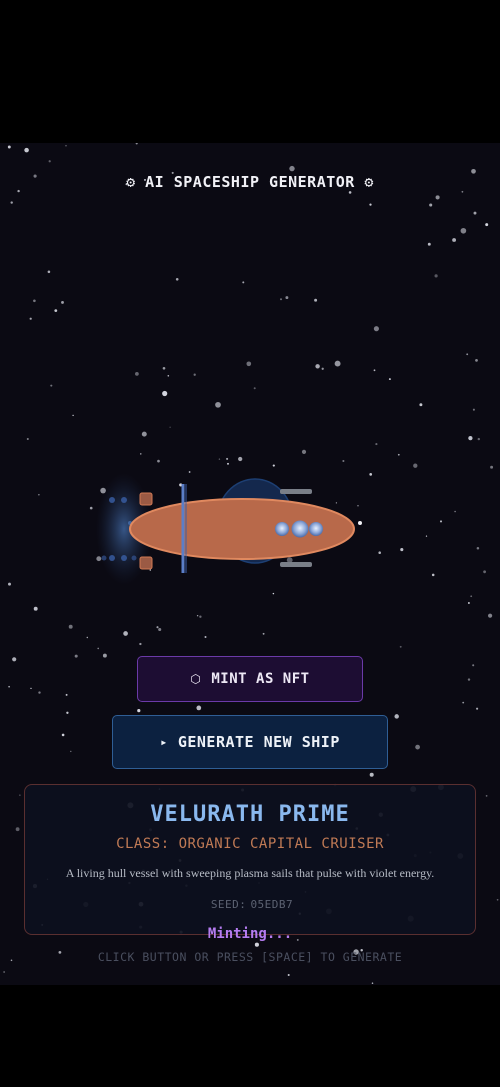 The height and width of the screenshot is (1087, 500). What do you see at coordinates (250, 844) in the screenshot?
I see `ship-class: CLASS: ORGANIC CAPITAL CRUISER` at bounding box center [250, 844].